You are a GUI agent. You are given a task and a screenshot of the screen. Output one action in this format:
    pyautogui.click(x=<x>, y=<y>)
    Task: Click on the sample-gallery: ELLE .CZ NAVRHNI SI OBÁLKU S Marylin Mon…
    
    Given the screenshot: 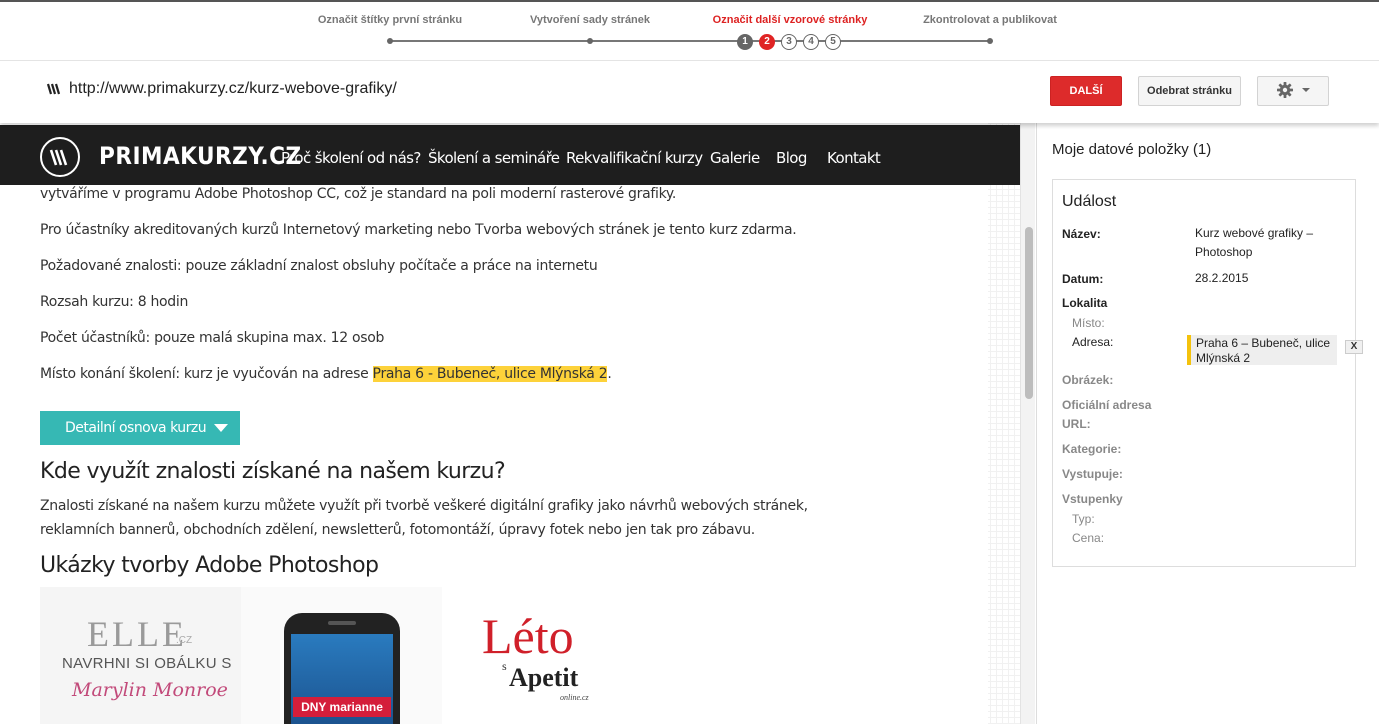 What is the action you would take?
    pyautogui.click(x=341, y=655)
    